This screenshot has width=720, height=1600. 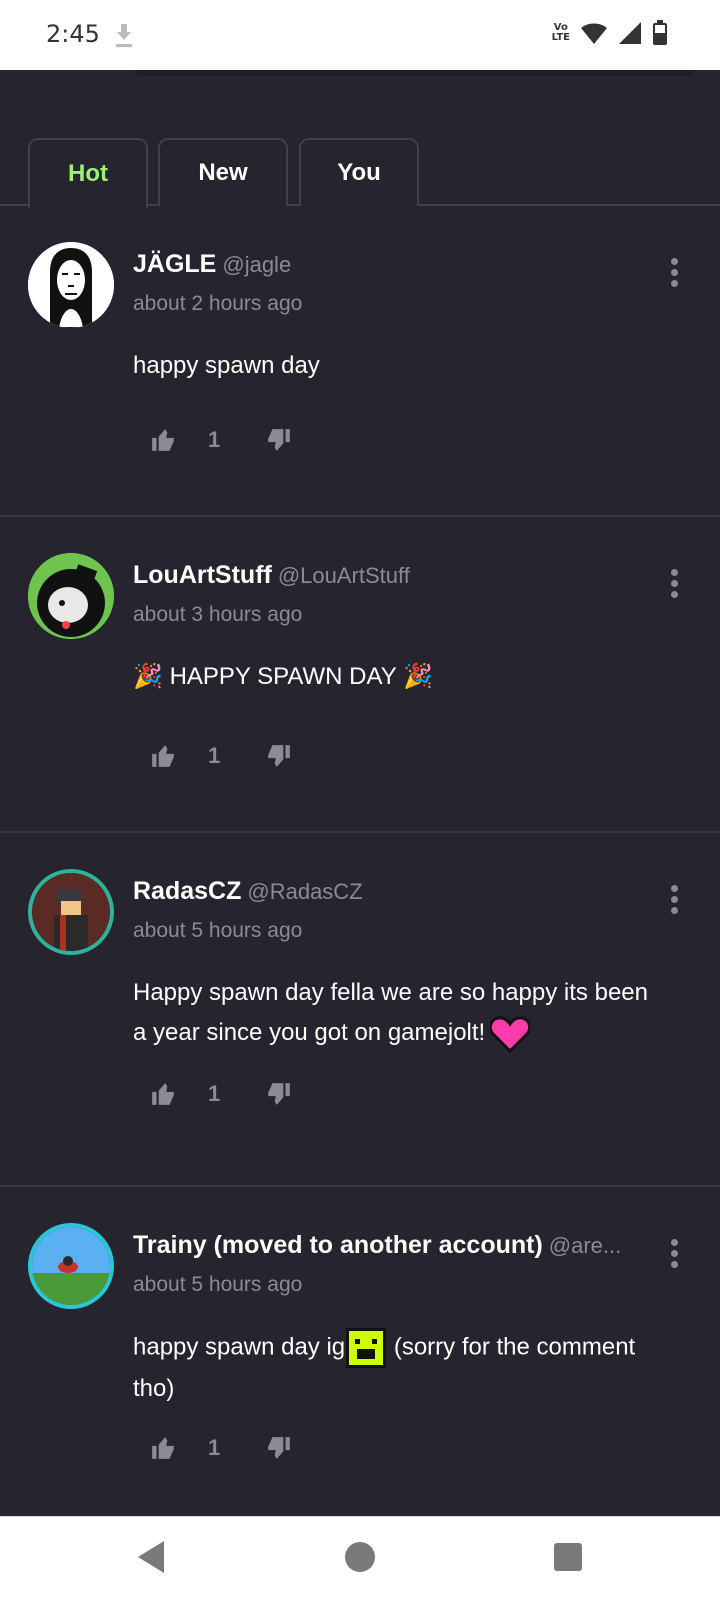 I want to click on back-icon, so click(x=152, y=1557).